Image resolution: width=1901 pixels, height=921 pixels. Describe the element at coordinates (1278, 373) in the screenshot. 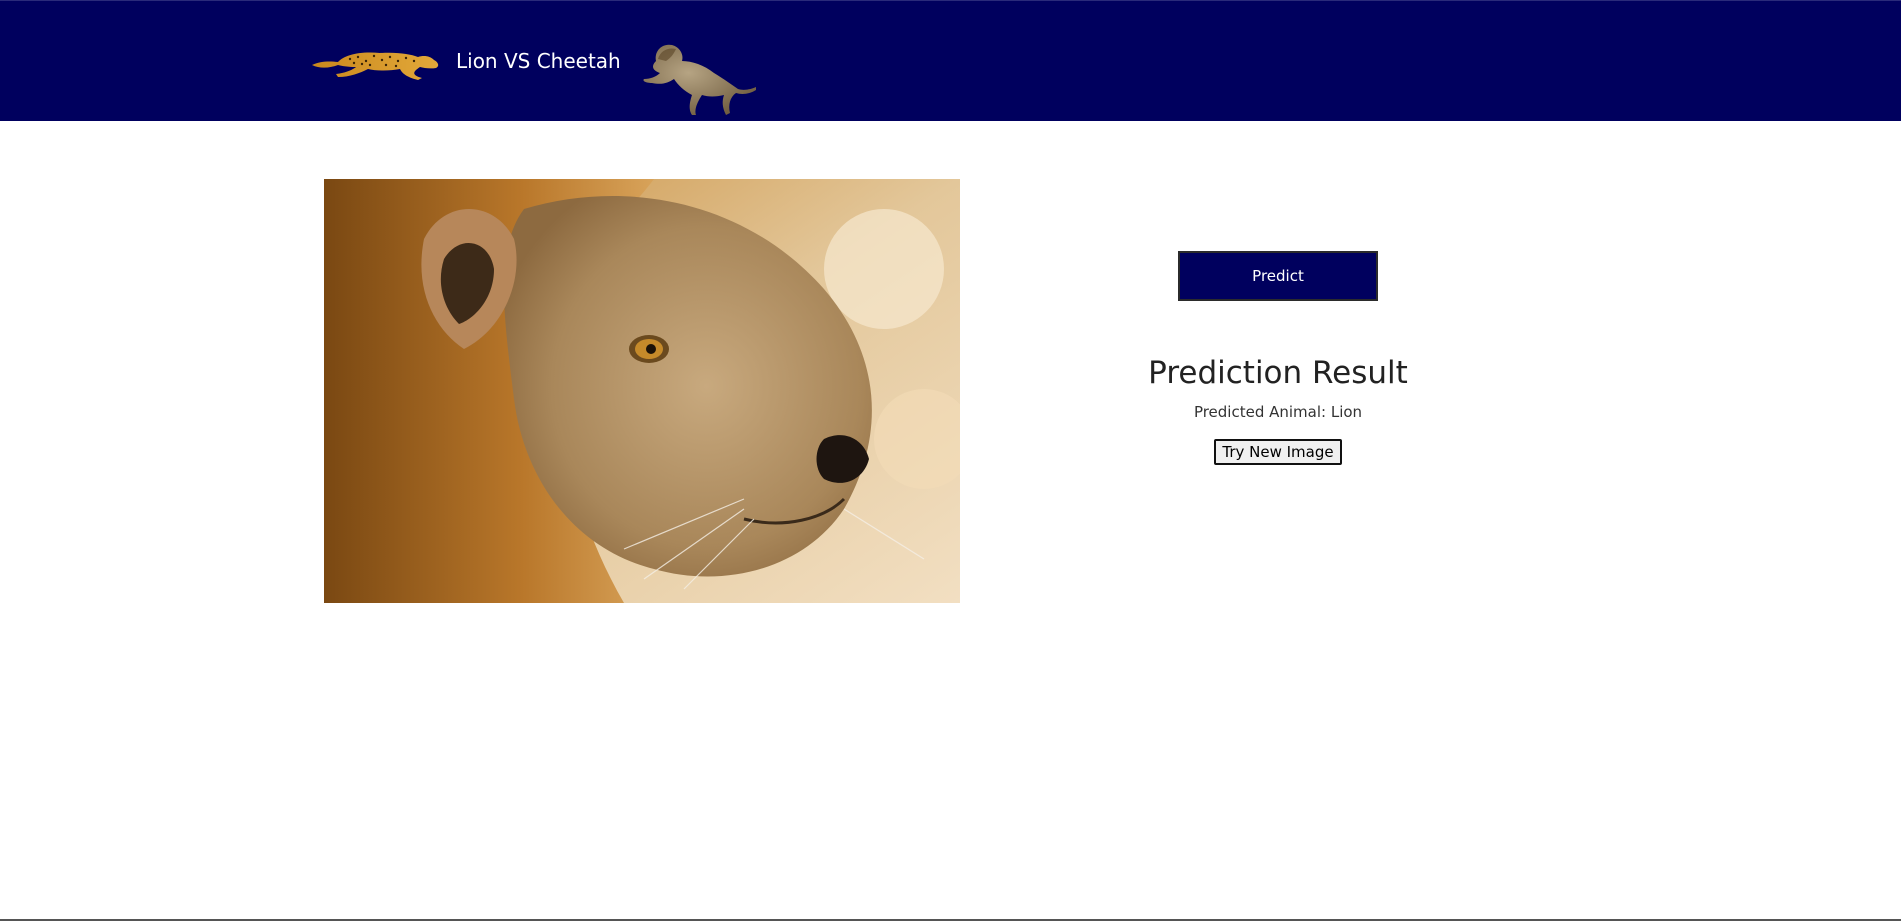

I see `result-heading: Prediction Result` at that location.